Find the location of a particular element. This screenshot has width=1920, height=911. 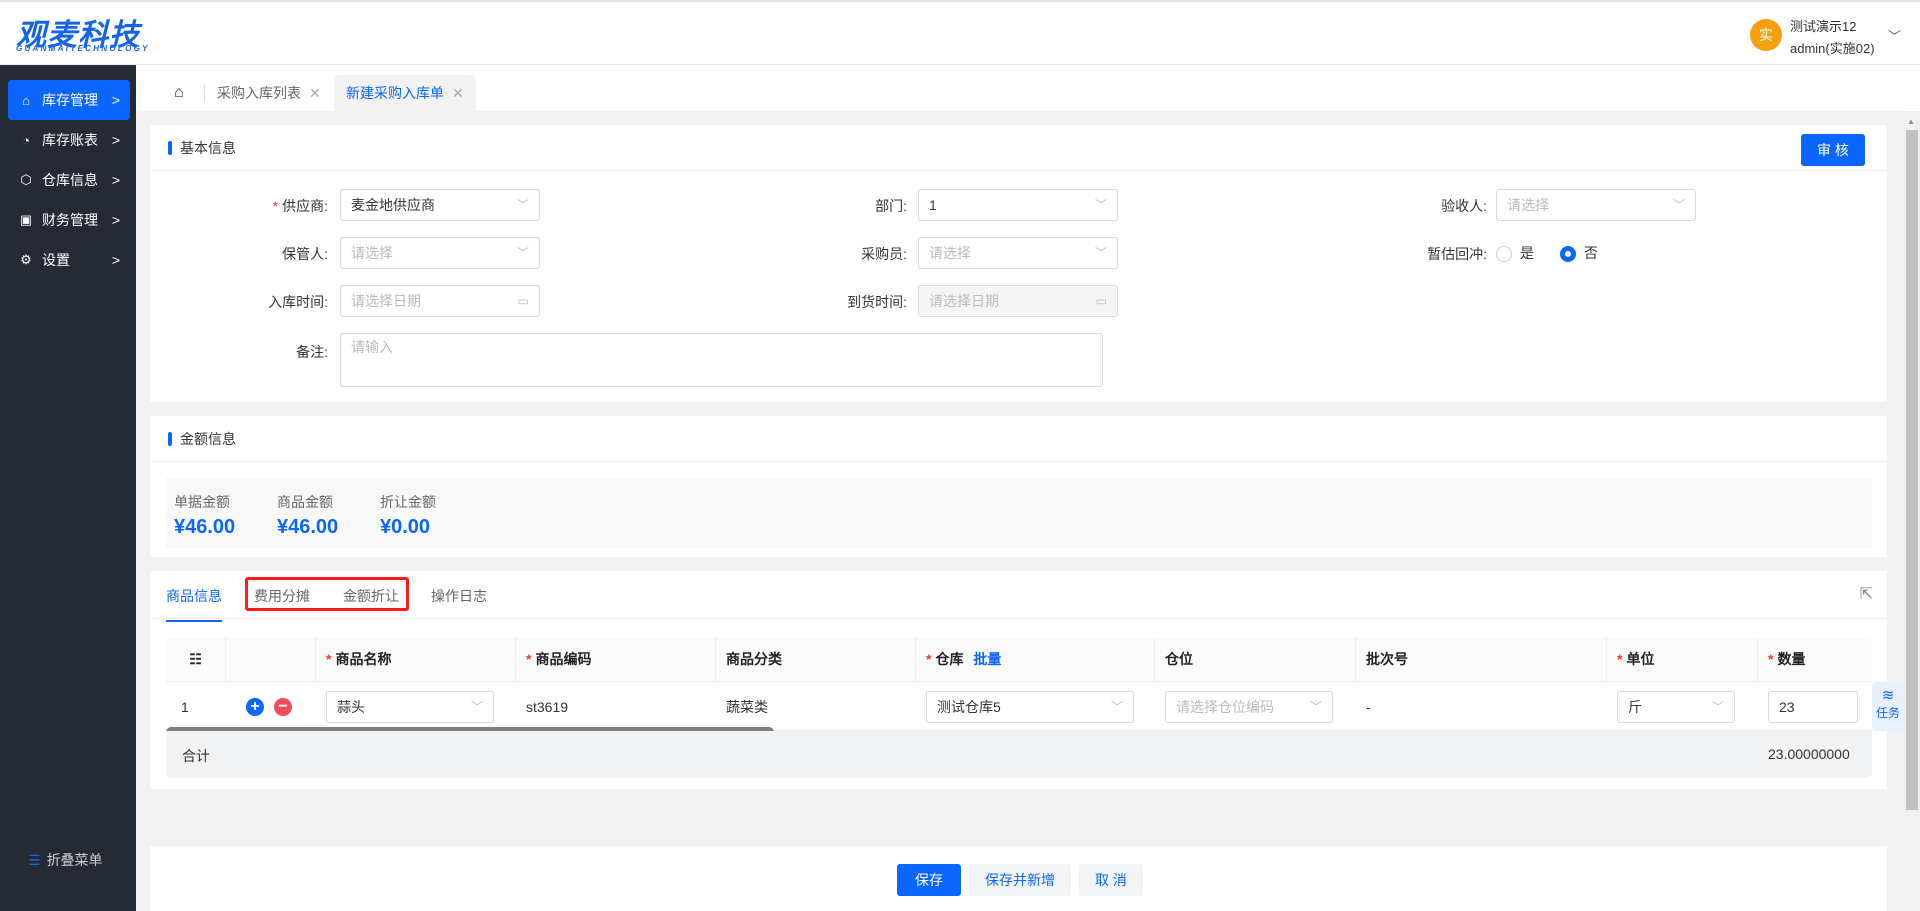

th-category: 商品分类 is located at coordinates (816, 659).